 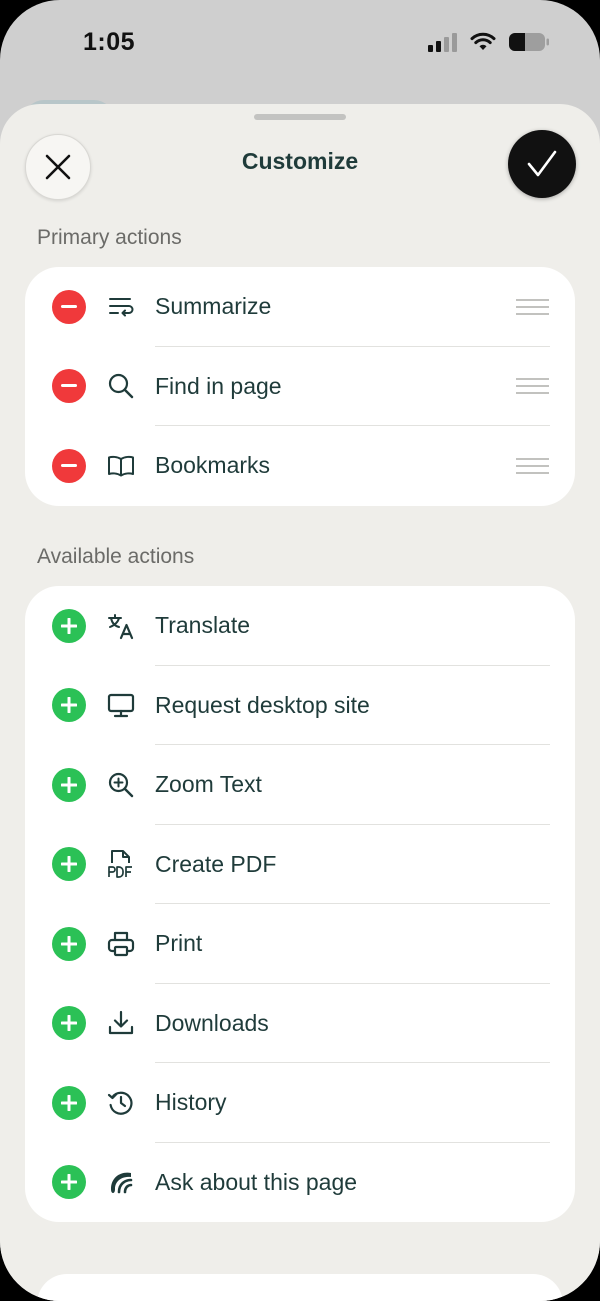 I want to click on summarize-icon, so click(x=121, y=307).